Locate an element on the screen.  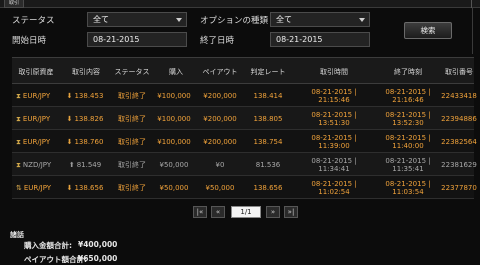
trade-content-cell: ⬇ 138.453 is located at coordinates (85, 95).